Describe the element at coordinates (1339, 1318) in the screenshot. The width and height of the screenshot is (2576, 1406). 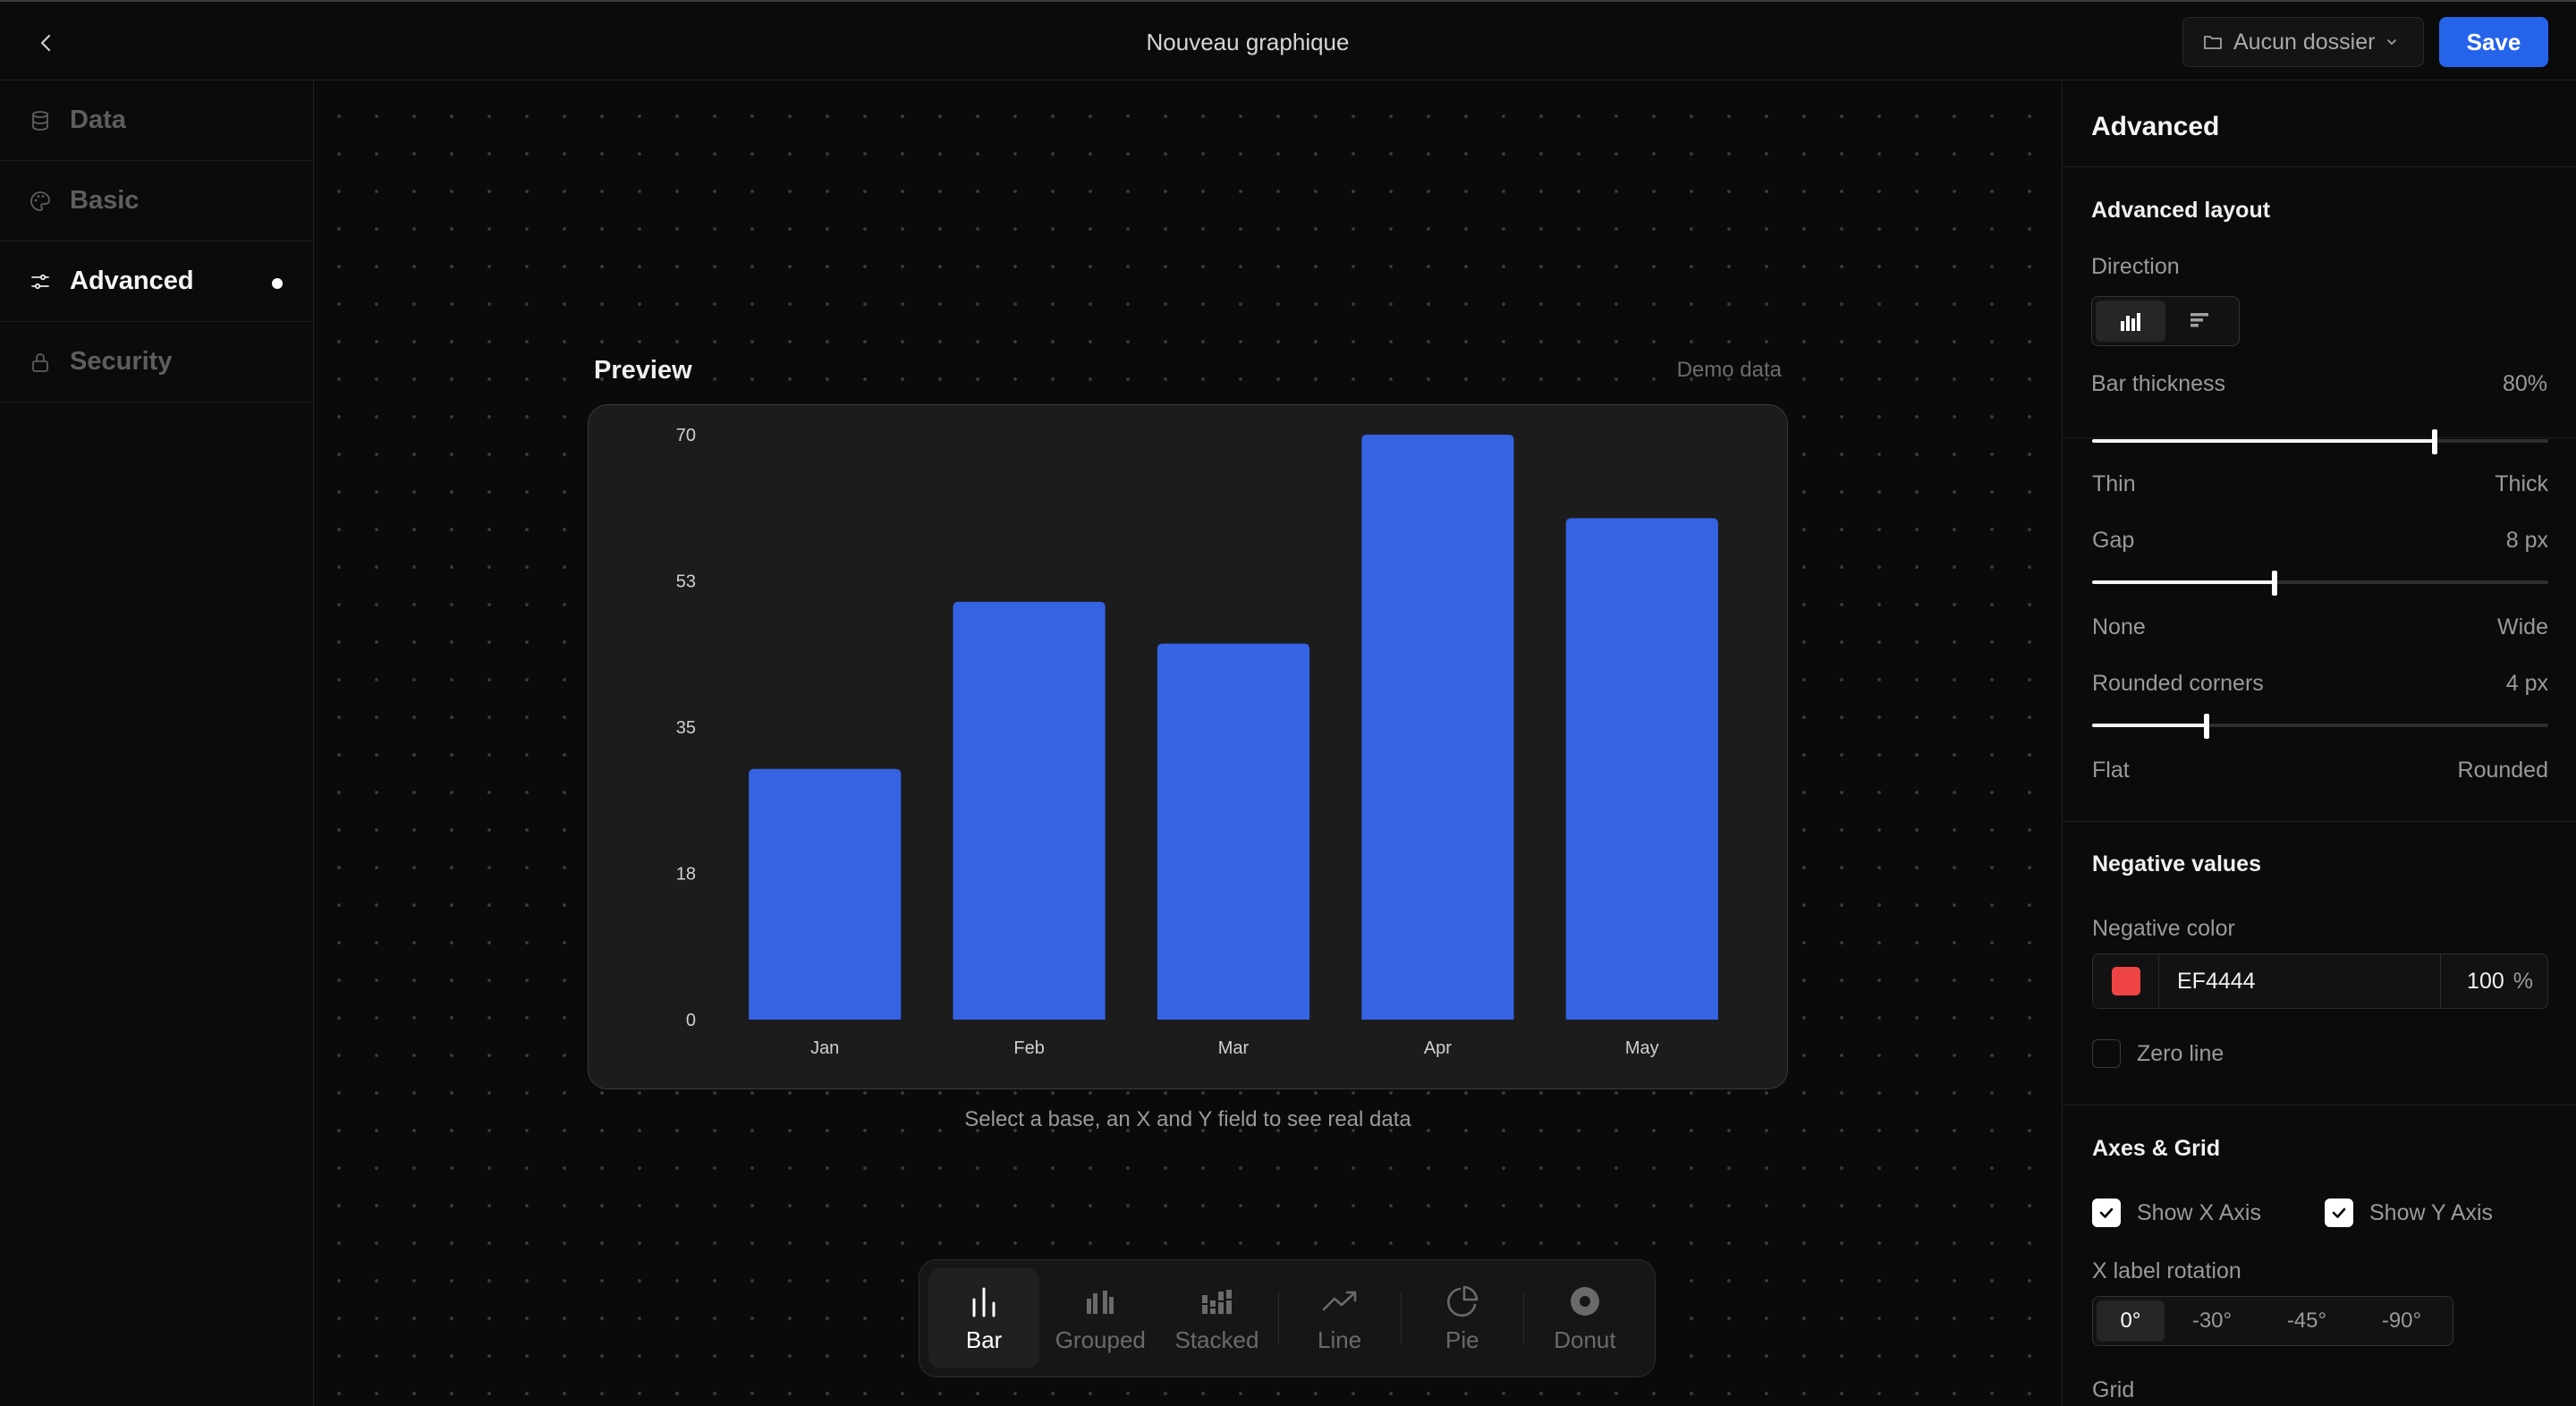
I see `chart-type-line: Line` at that location.